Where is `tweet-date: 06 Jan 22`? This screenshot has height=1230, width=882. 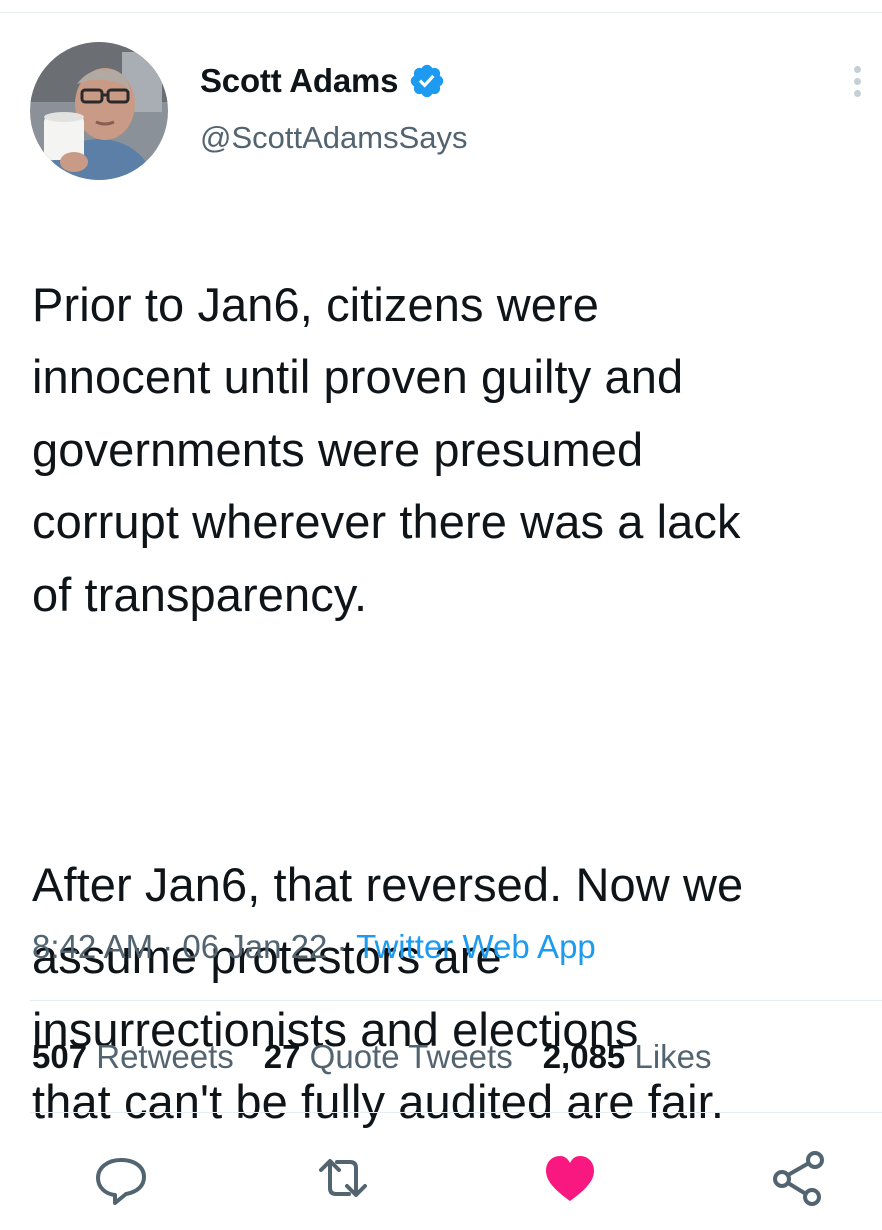
tweet-date: 06 Jan 22 is located at coordinates (254, 946).